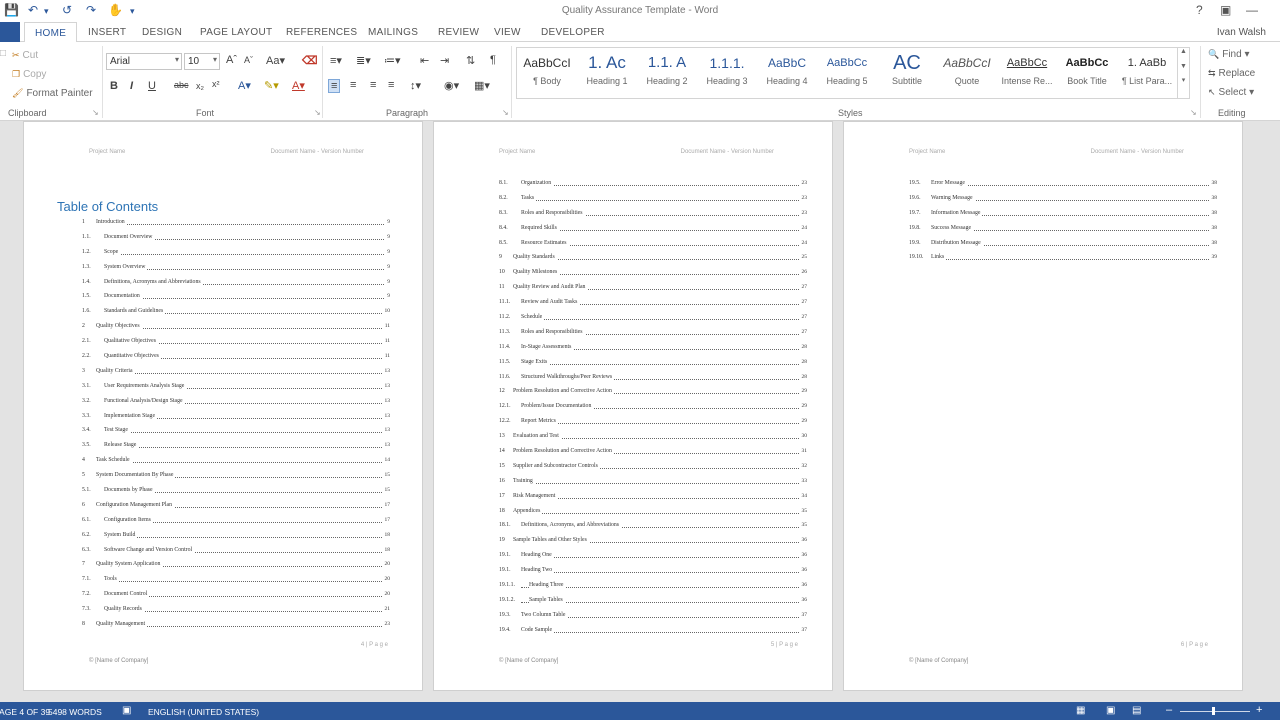 Image resolution: width=1280 pixels, height=720 pixels. Describe the element at coordinates (653, 616) in the screenshot. I see `toc-entry: 19.3. Two Column Table 37` at that location.